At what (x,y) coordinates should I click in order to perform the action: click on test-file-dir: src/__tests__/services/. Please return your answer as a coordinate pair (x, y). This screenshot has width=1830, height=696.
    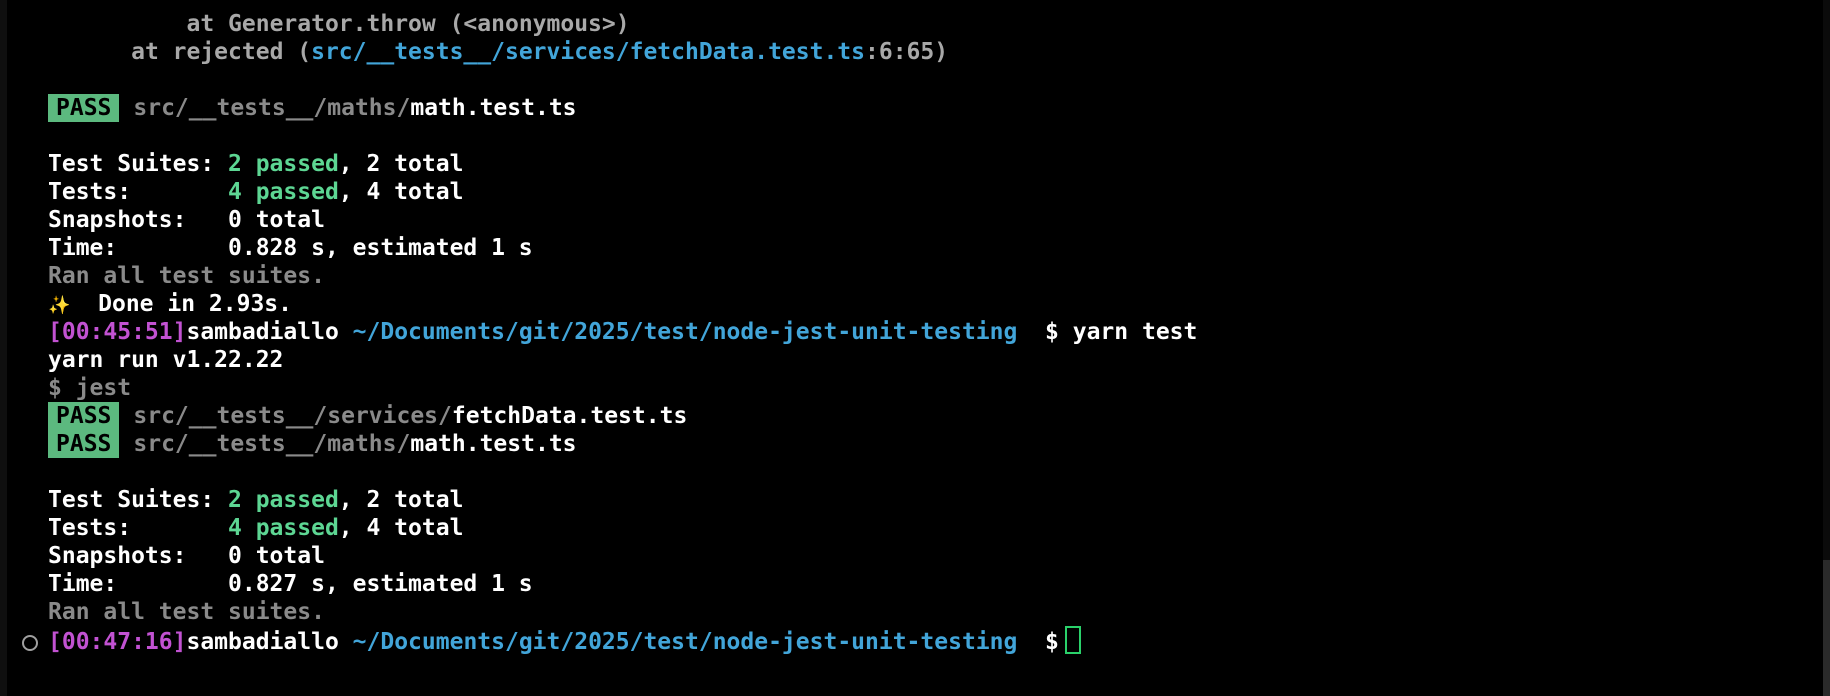
    Looking at the image, I should click on (292, 416).